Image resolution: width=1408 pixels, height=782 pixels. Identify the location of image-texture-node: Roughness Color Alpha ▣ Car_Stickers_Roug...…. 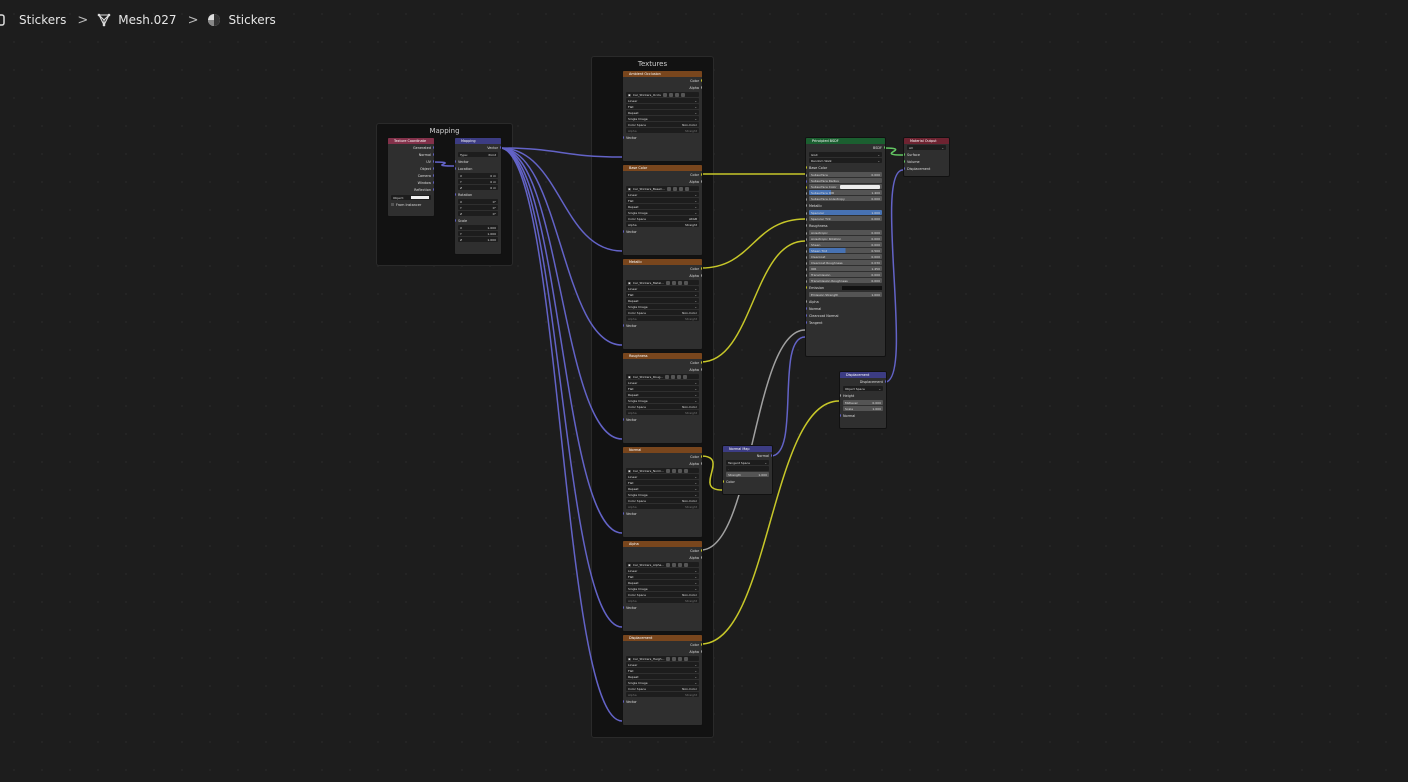
(662, 398).